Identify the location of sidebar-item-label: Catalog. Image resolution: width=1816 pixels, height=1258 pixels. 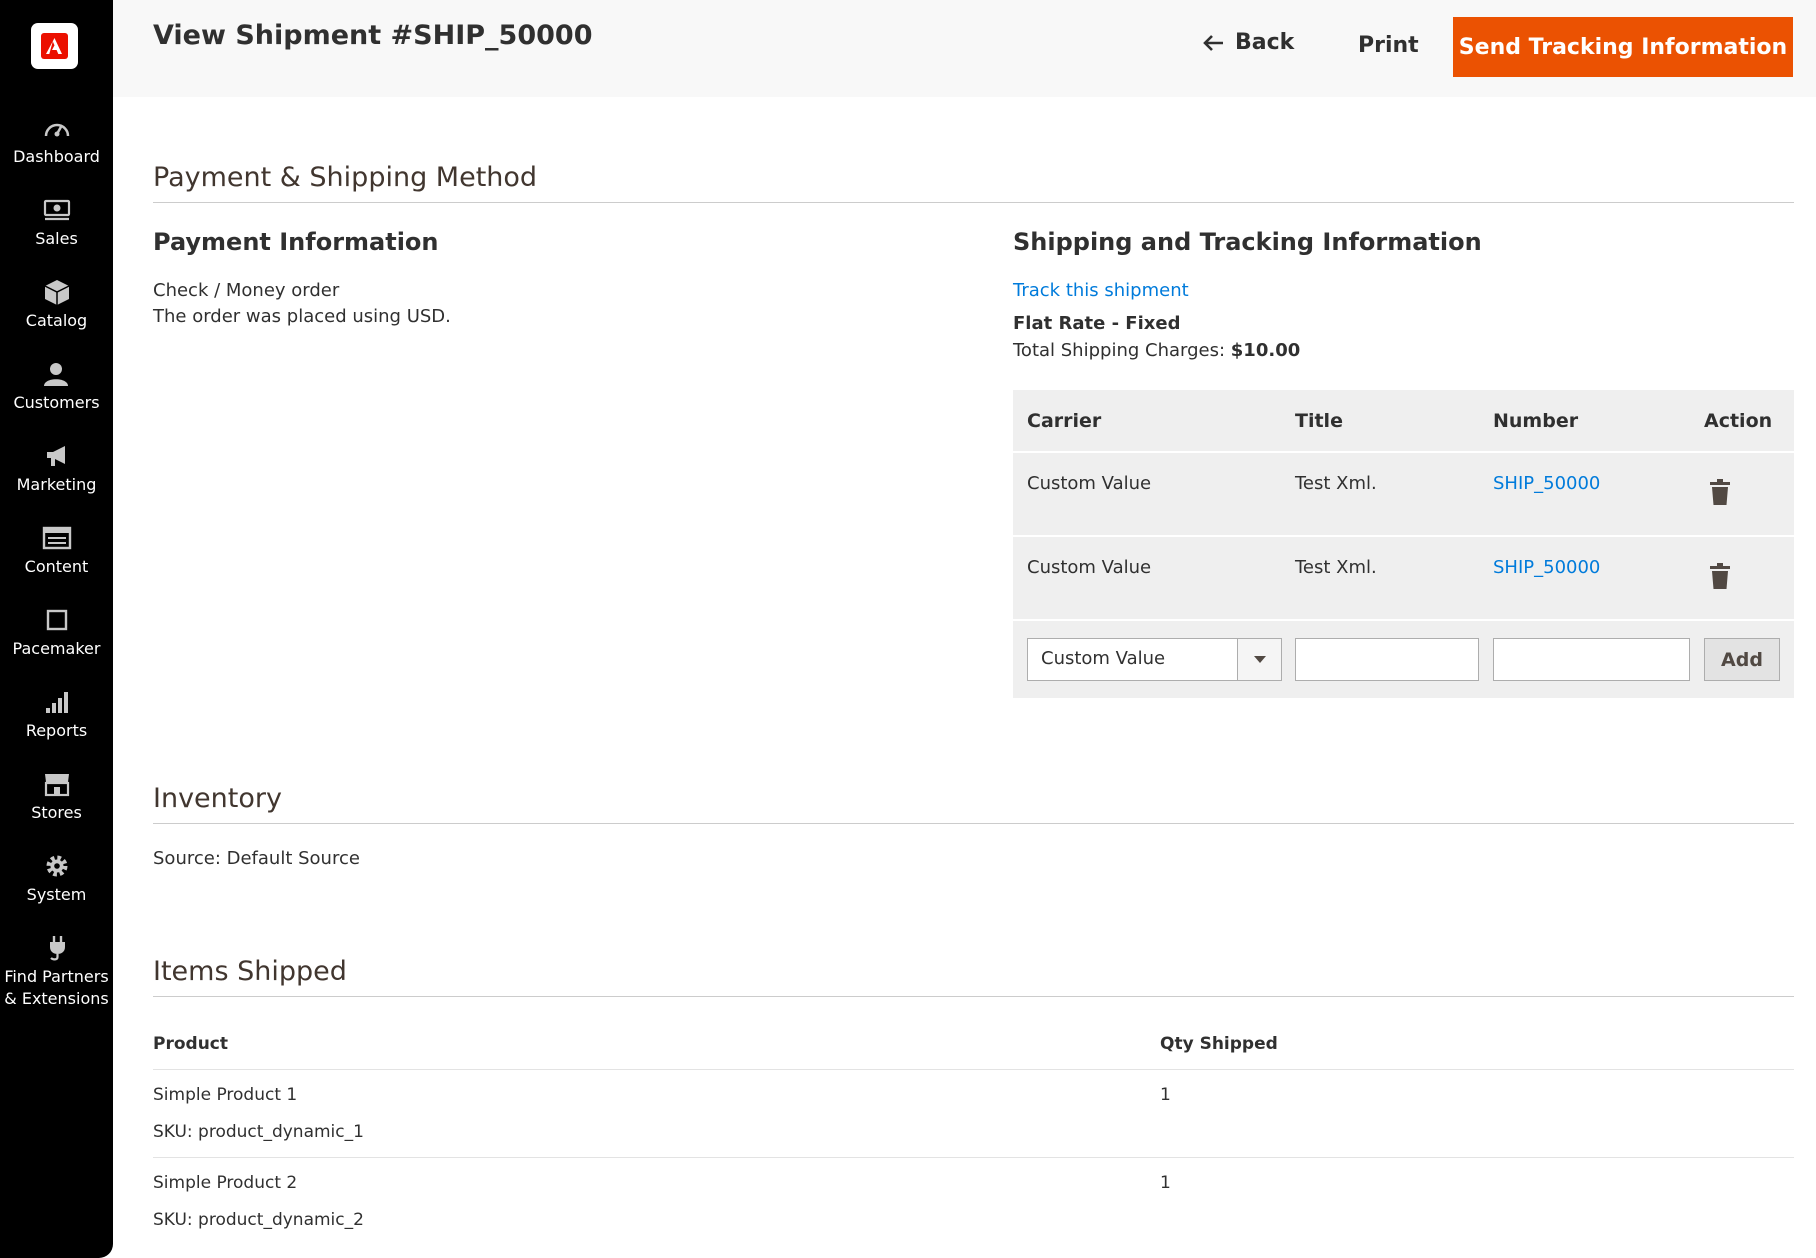
(56, 320).